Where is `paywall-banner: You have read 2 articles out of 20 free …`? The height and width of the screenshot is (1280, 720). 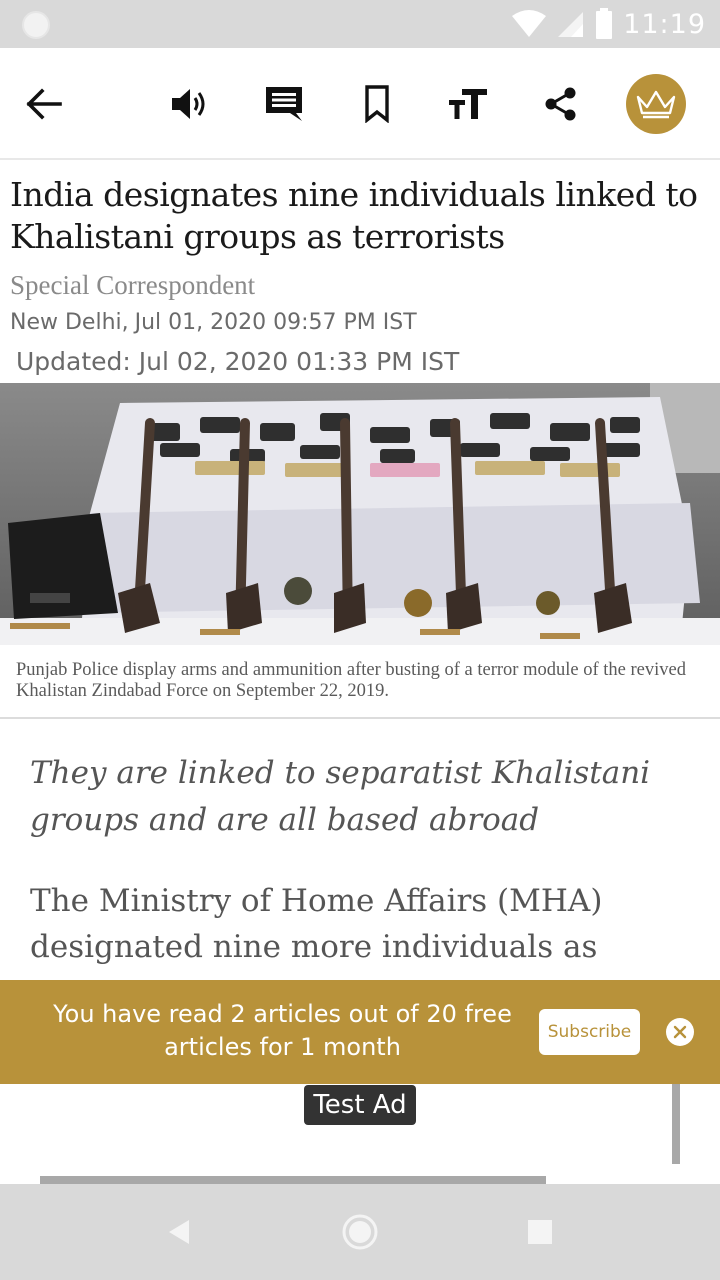
paywall-banner: You have read 2 articles out of 20 free … is located at coordinates (360, 1032).